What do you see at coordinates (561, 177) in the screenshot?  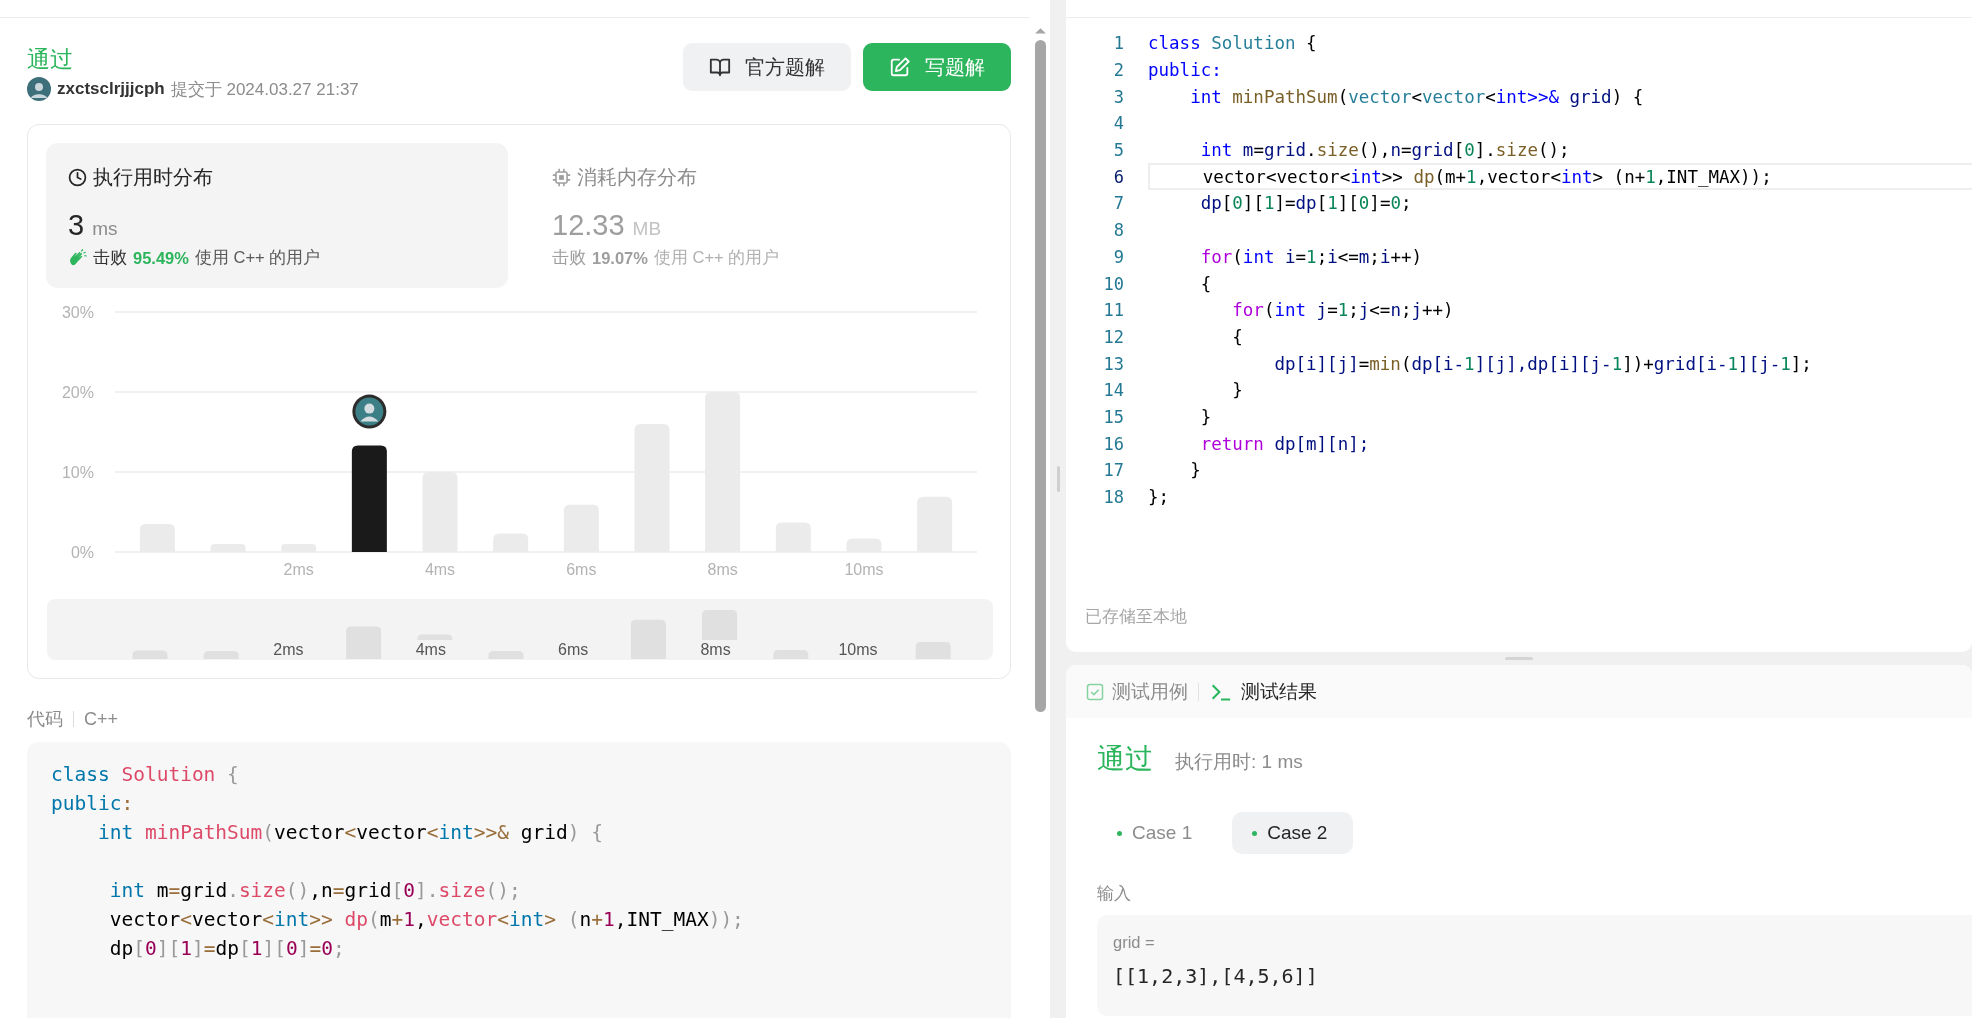 I see `chip-icon` at bounding box center [561, 177].